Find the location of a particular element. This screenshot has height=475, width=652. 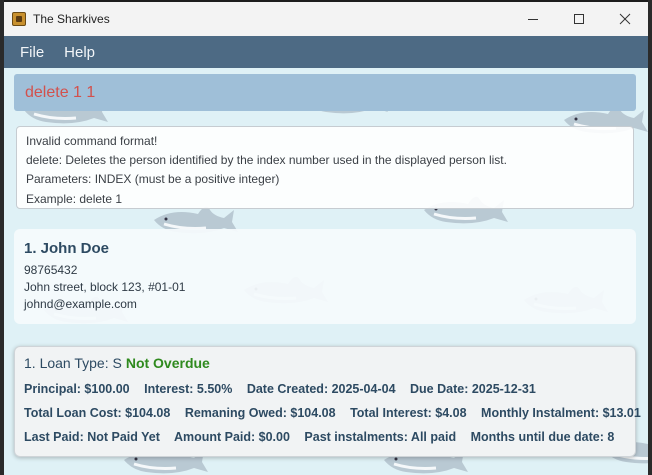

loan-monthly-instalment: Monthly Instalment: $13.01 is located at coordinates (561, 413).